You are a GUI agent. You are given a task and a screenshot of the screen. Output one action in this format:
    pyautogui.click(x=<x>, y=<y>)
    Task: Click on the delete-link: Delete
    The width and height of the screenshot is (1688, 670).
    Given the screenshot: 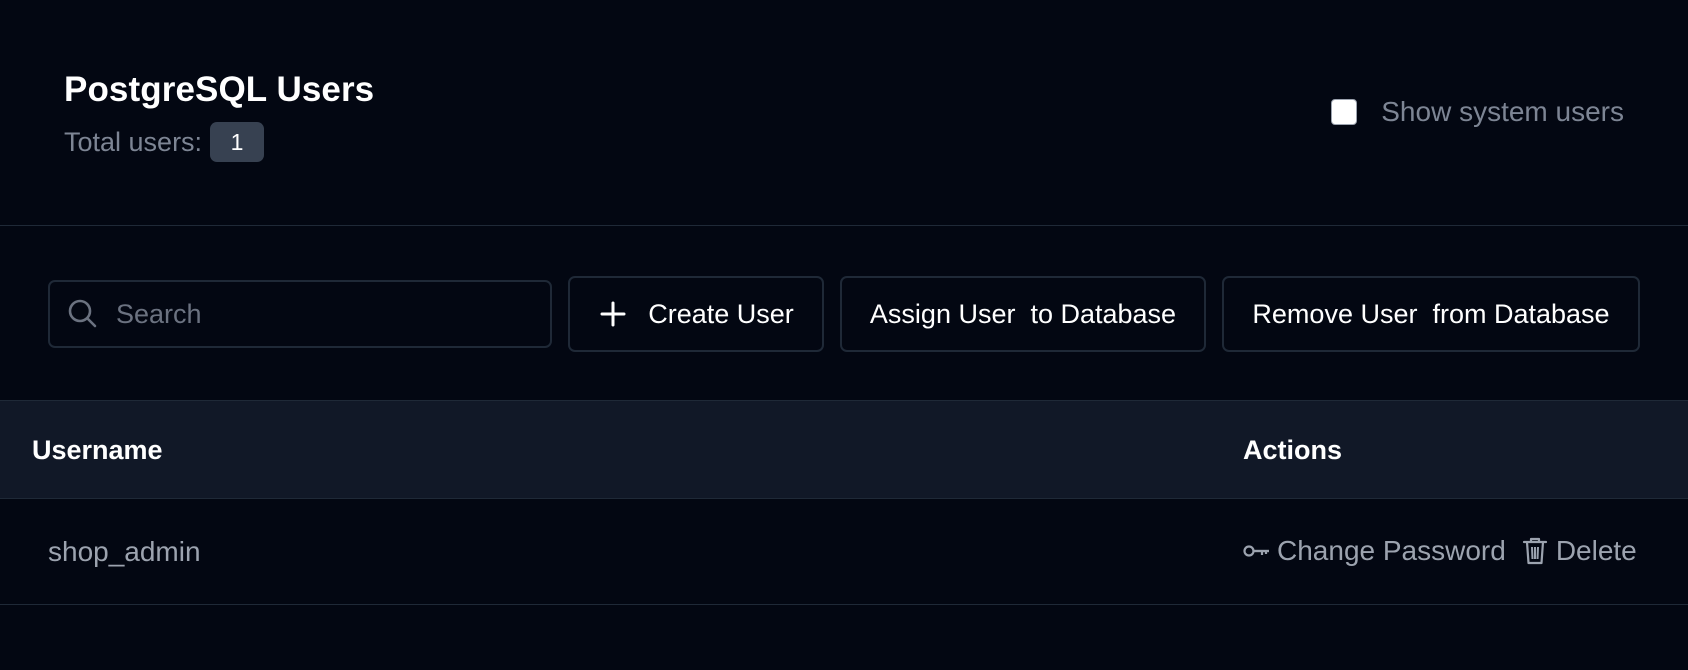 What is the action you would take?
    pyautogui.click(x=1571, y=551)
    